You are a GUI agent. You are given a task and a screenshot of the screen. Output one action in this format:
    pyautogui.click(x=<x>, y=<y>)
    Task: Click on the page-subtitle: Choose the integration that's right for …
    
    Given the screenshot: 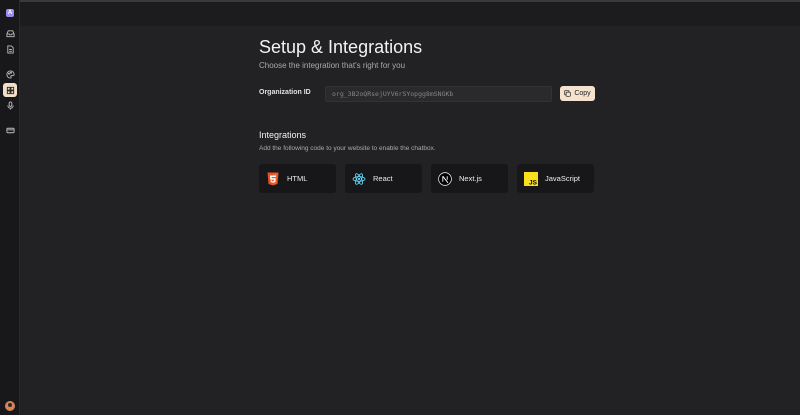 What is the action you would take?
    pyautogui.click(x=332, y=65)
    